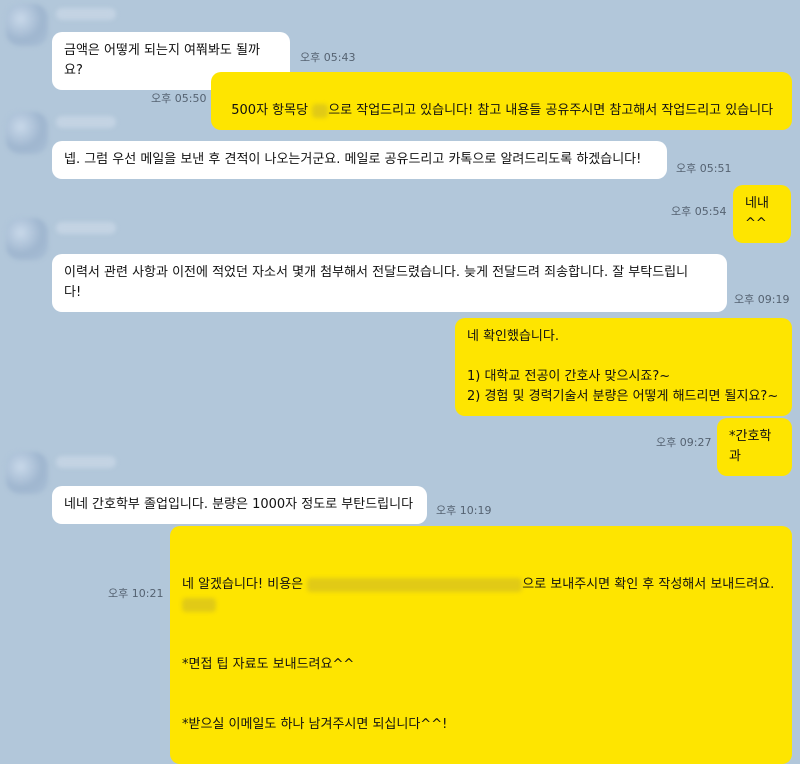  I want to click on message-timestamp: 오후 10:21, so click(136, 593).